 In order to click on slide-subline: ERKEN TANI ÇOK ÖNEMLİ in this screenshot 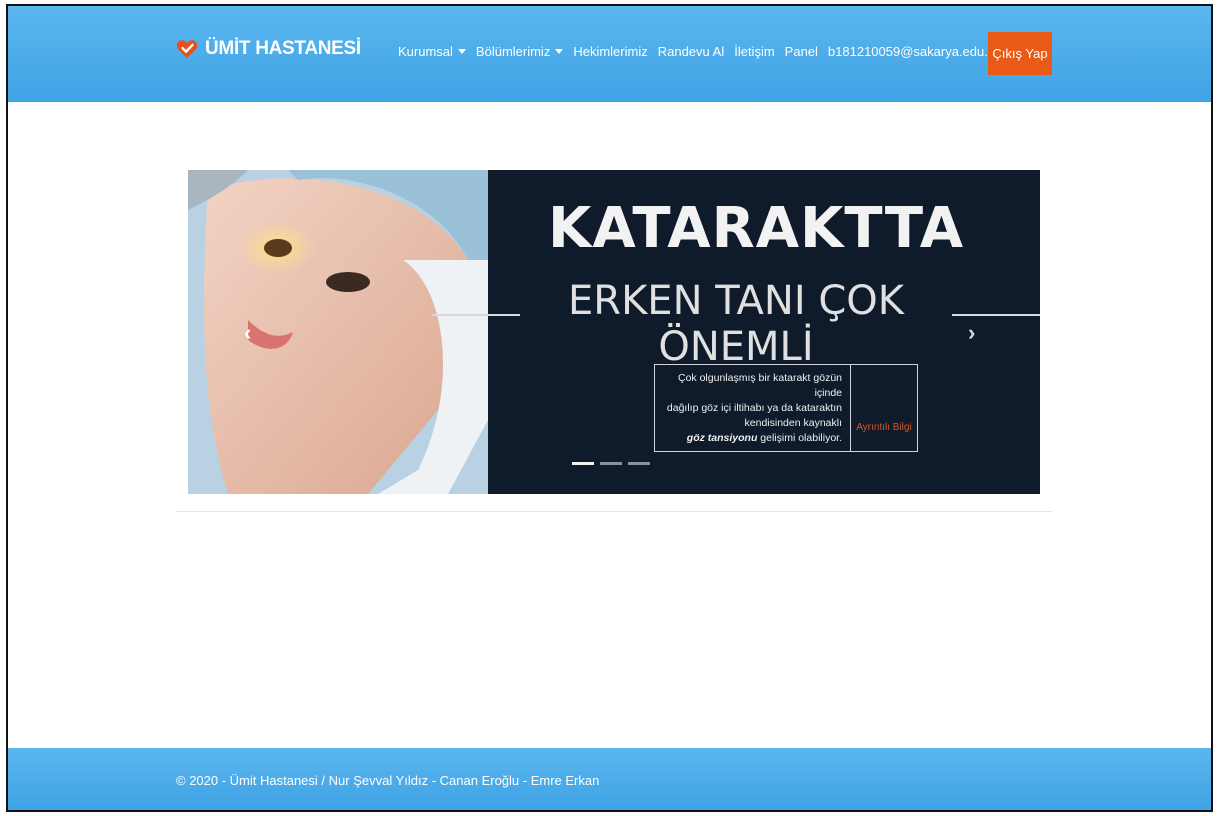, I will do `click(736, 324)`.